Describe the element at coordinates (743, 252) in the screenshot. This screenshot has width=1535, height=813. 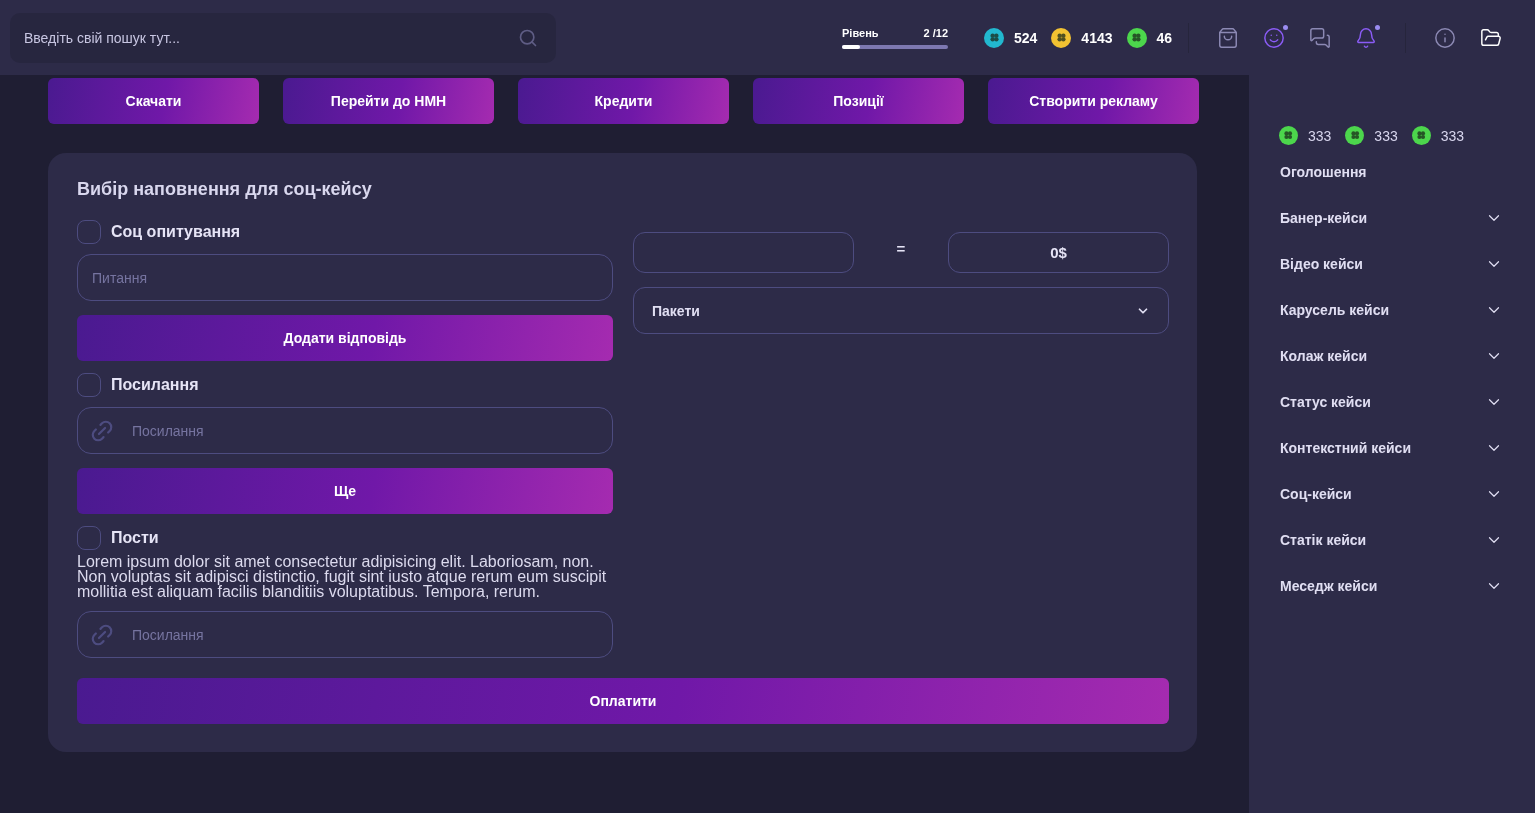
I see `amount-input` at that location.